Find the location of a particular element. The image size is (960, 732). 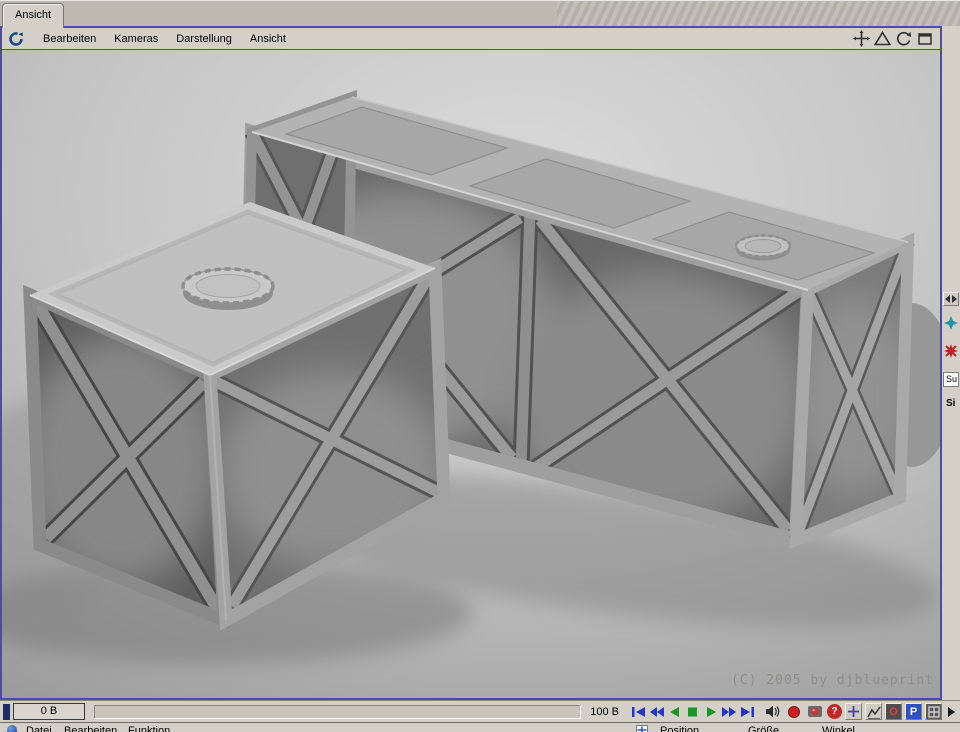

fast-forward-button is located at coordinates (728, 712).